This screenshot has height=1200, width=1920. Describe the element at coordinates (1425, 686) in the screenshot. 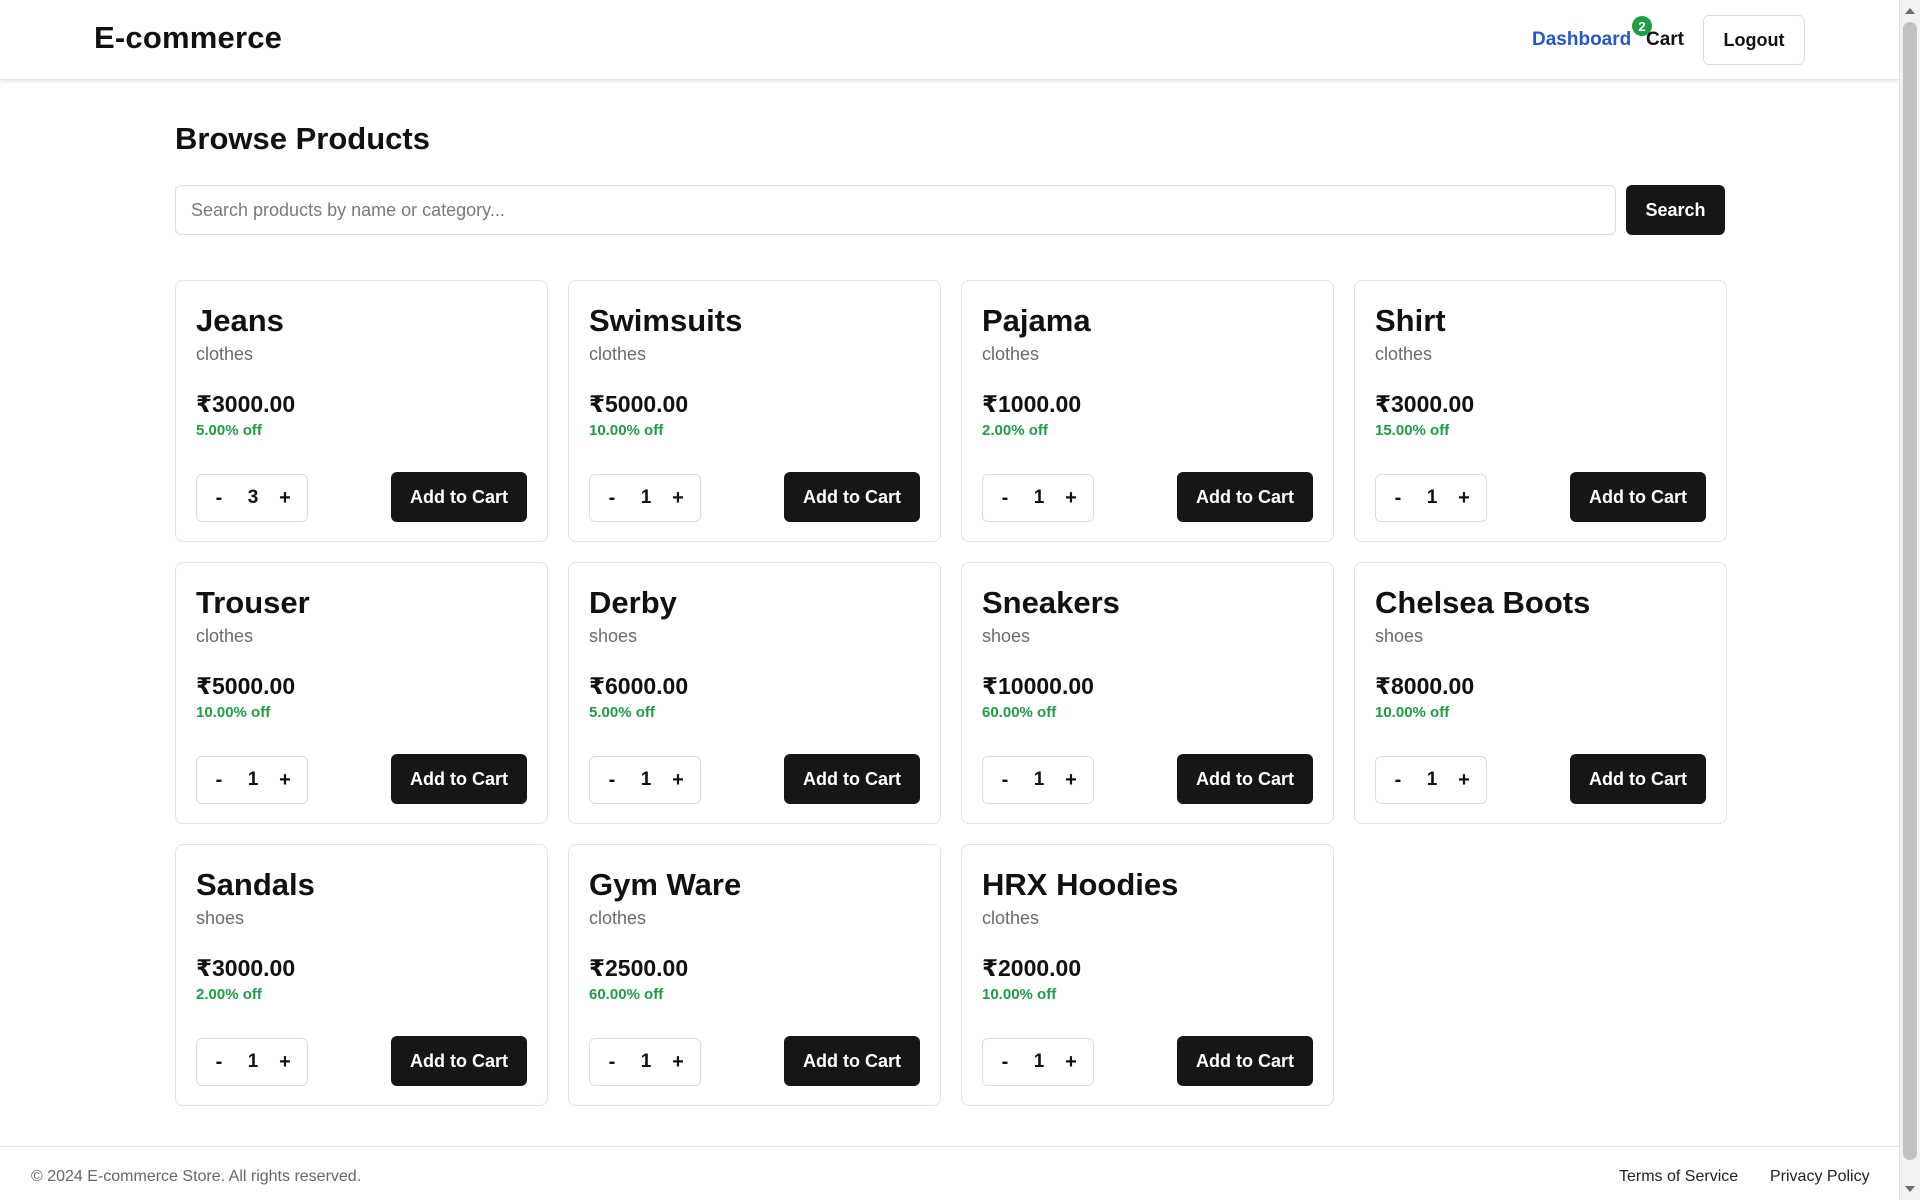

I see `product-price: ₹8000.00` at that location.